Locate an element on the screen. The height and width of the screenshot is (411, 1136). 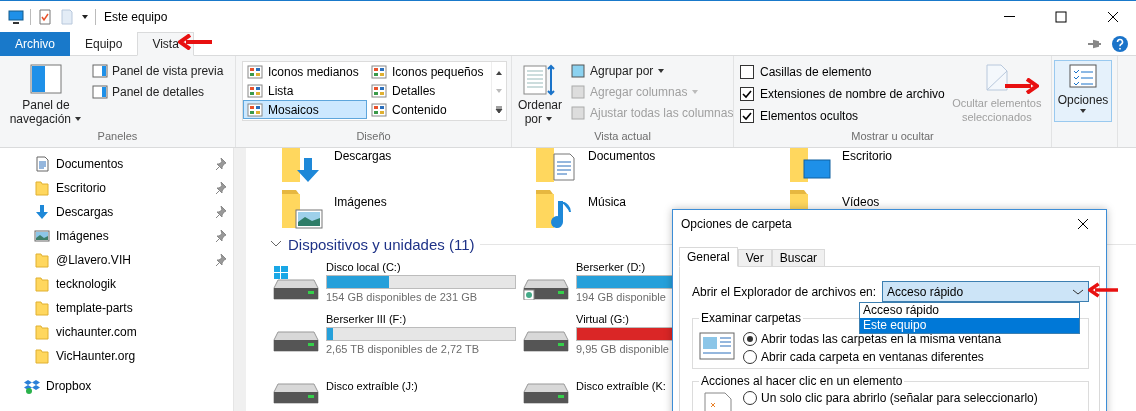
navigation-pane-button: Panel de navegación is located at coordinates (46, 95).